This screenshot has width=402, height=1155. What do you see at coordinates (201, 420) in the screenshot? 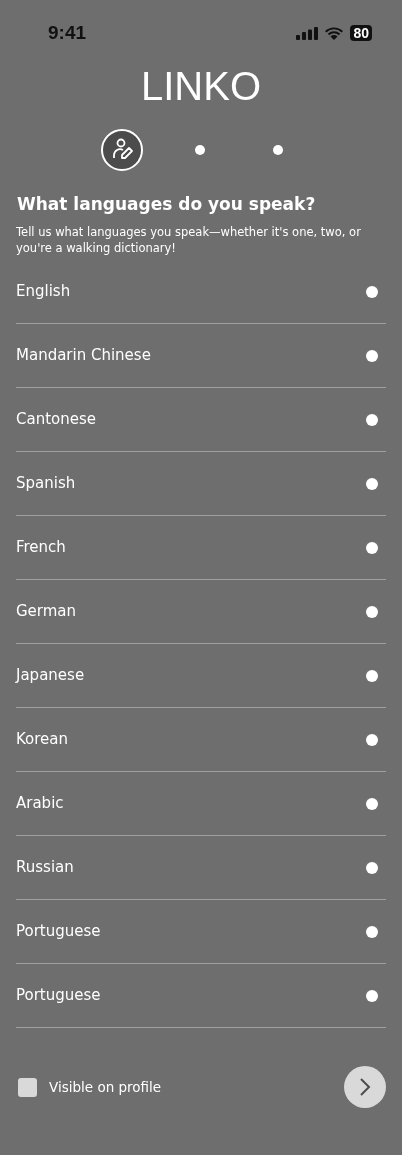
I see `language-option: Cantonese` at bounding box center [201, 420].